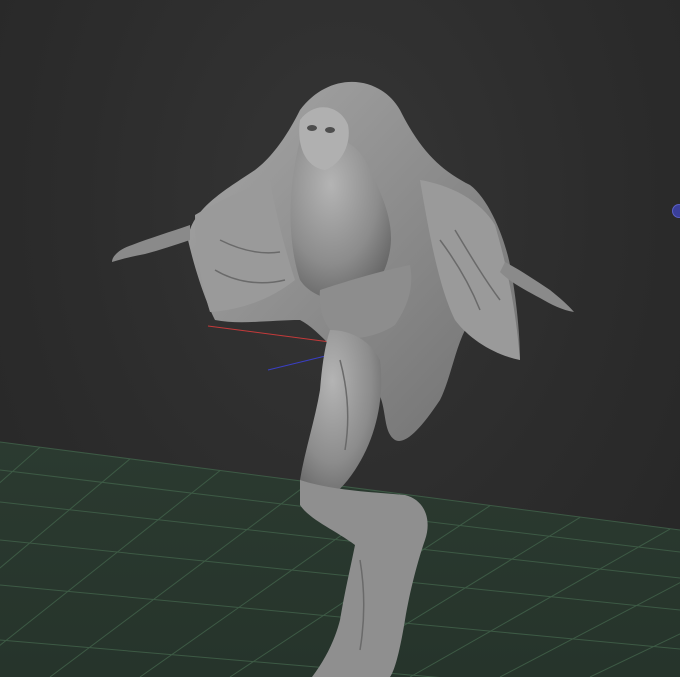 The image size is (680, 677). What do you see at coordinates (676, 211) in the screenshot?
I see `navigation-gizmo-dot-icon` at bounding box center [676, 211].